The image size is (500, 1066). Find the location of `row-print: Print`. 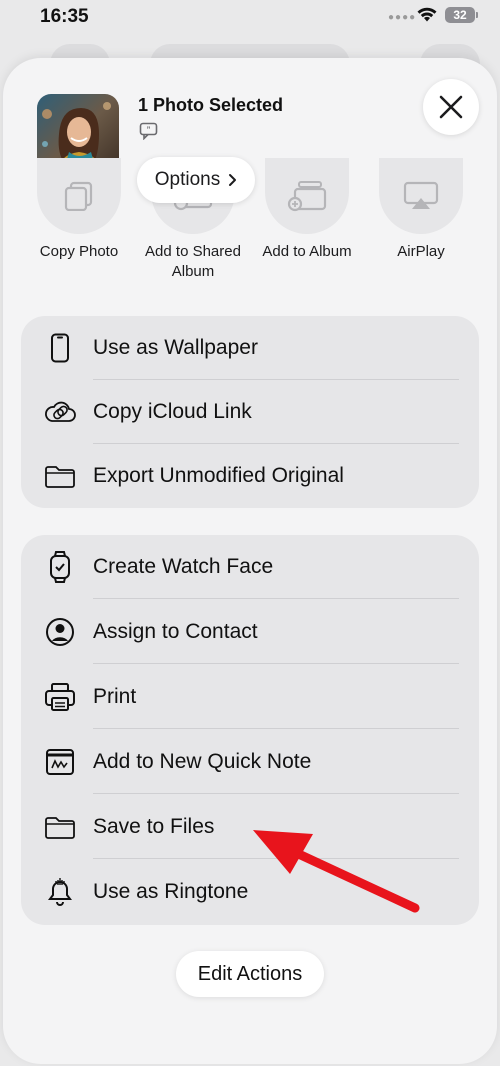

row-print: Print is located at coordinates (250, 696).